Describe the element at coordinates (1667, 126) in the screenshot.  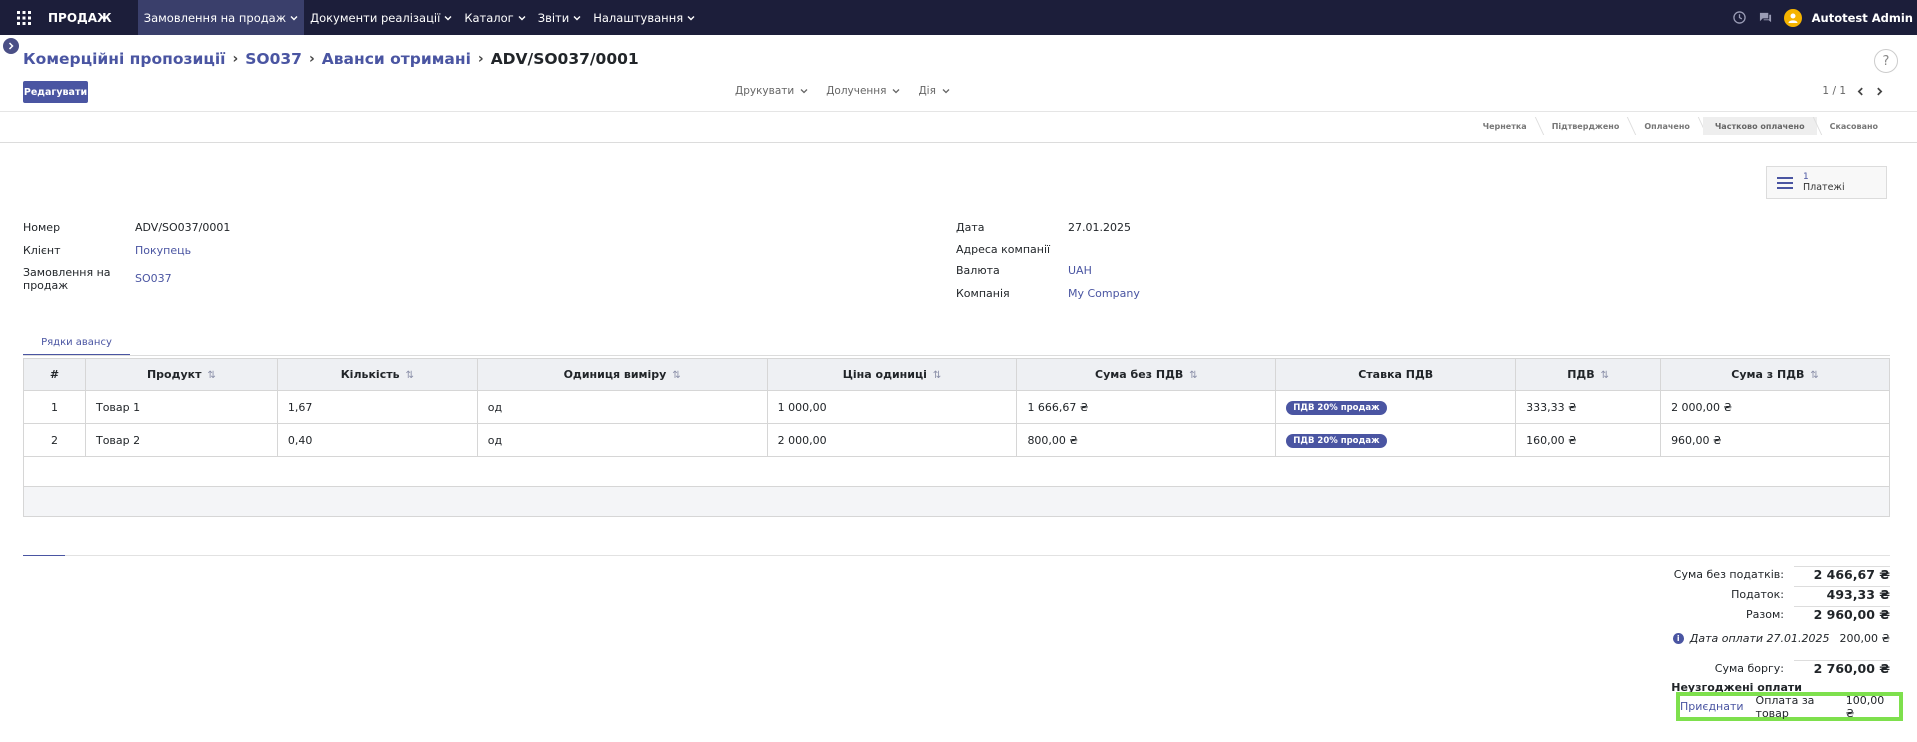
I see `stage-paid: Оплачено` at that location.